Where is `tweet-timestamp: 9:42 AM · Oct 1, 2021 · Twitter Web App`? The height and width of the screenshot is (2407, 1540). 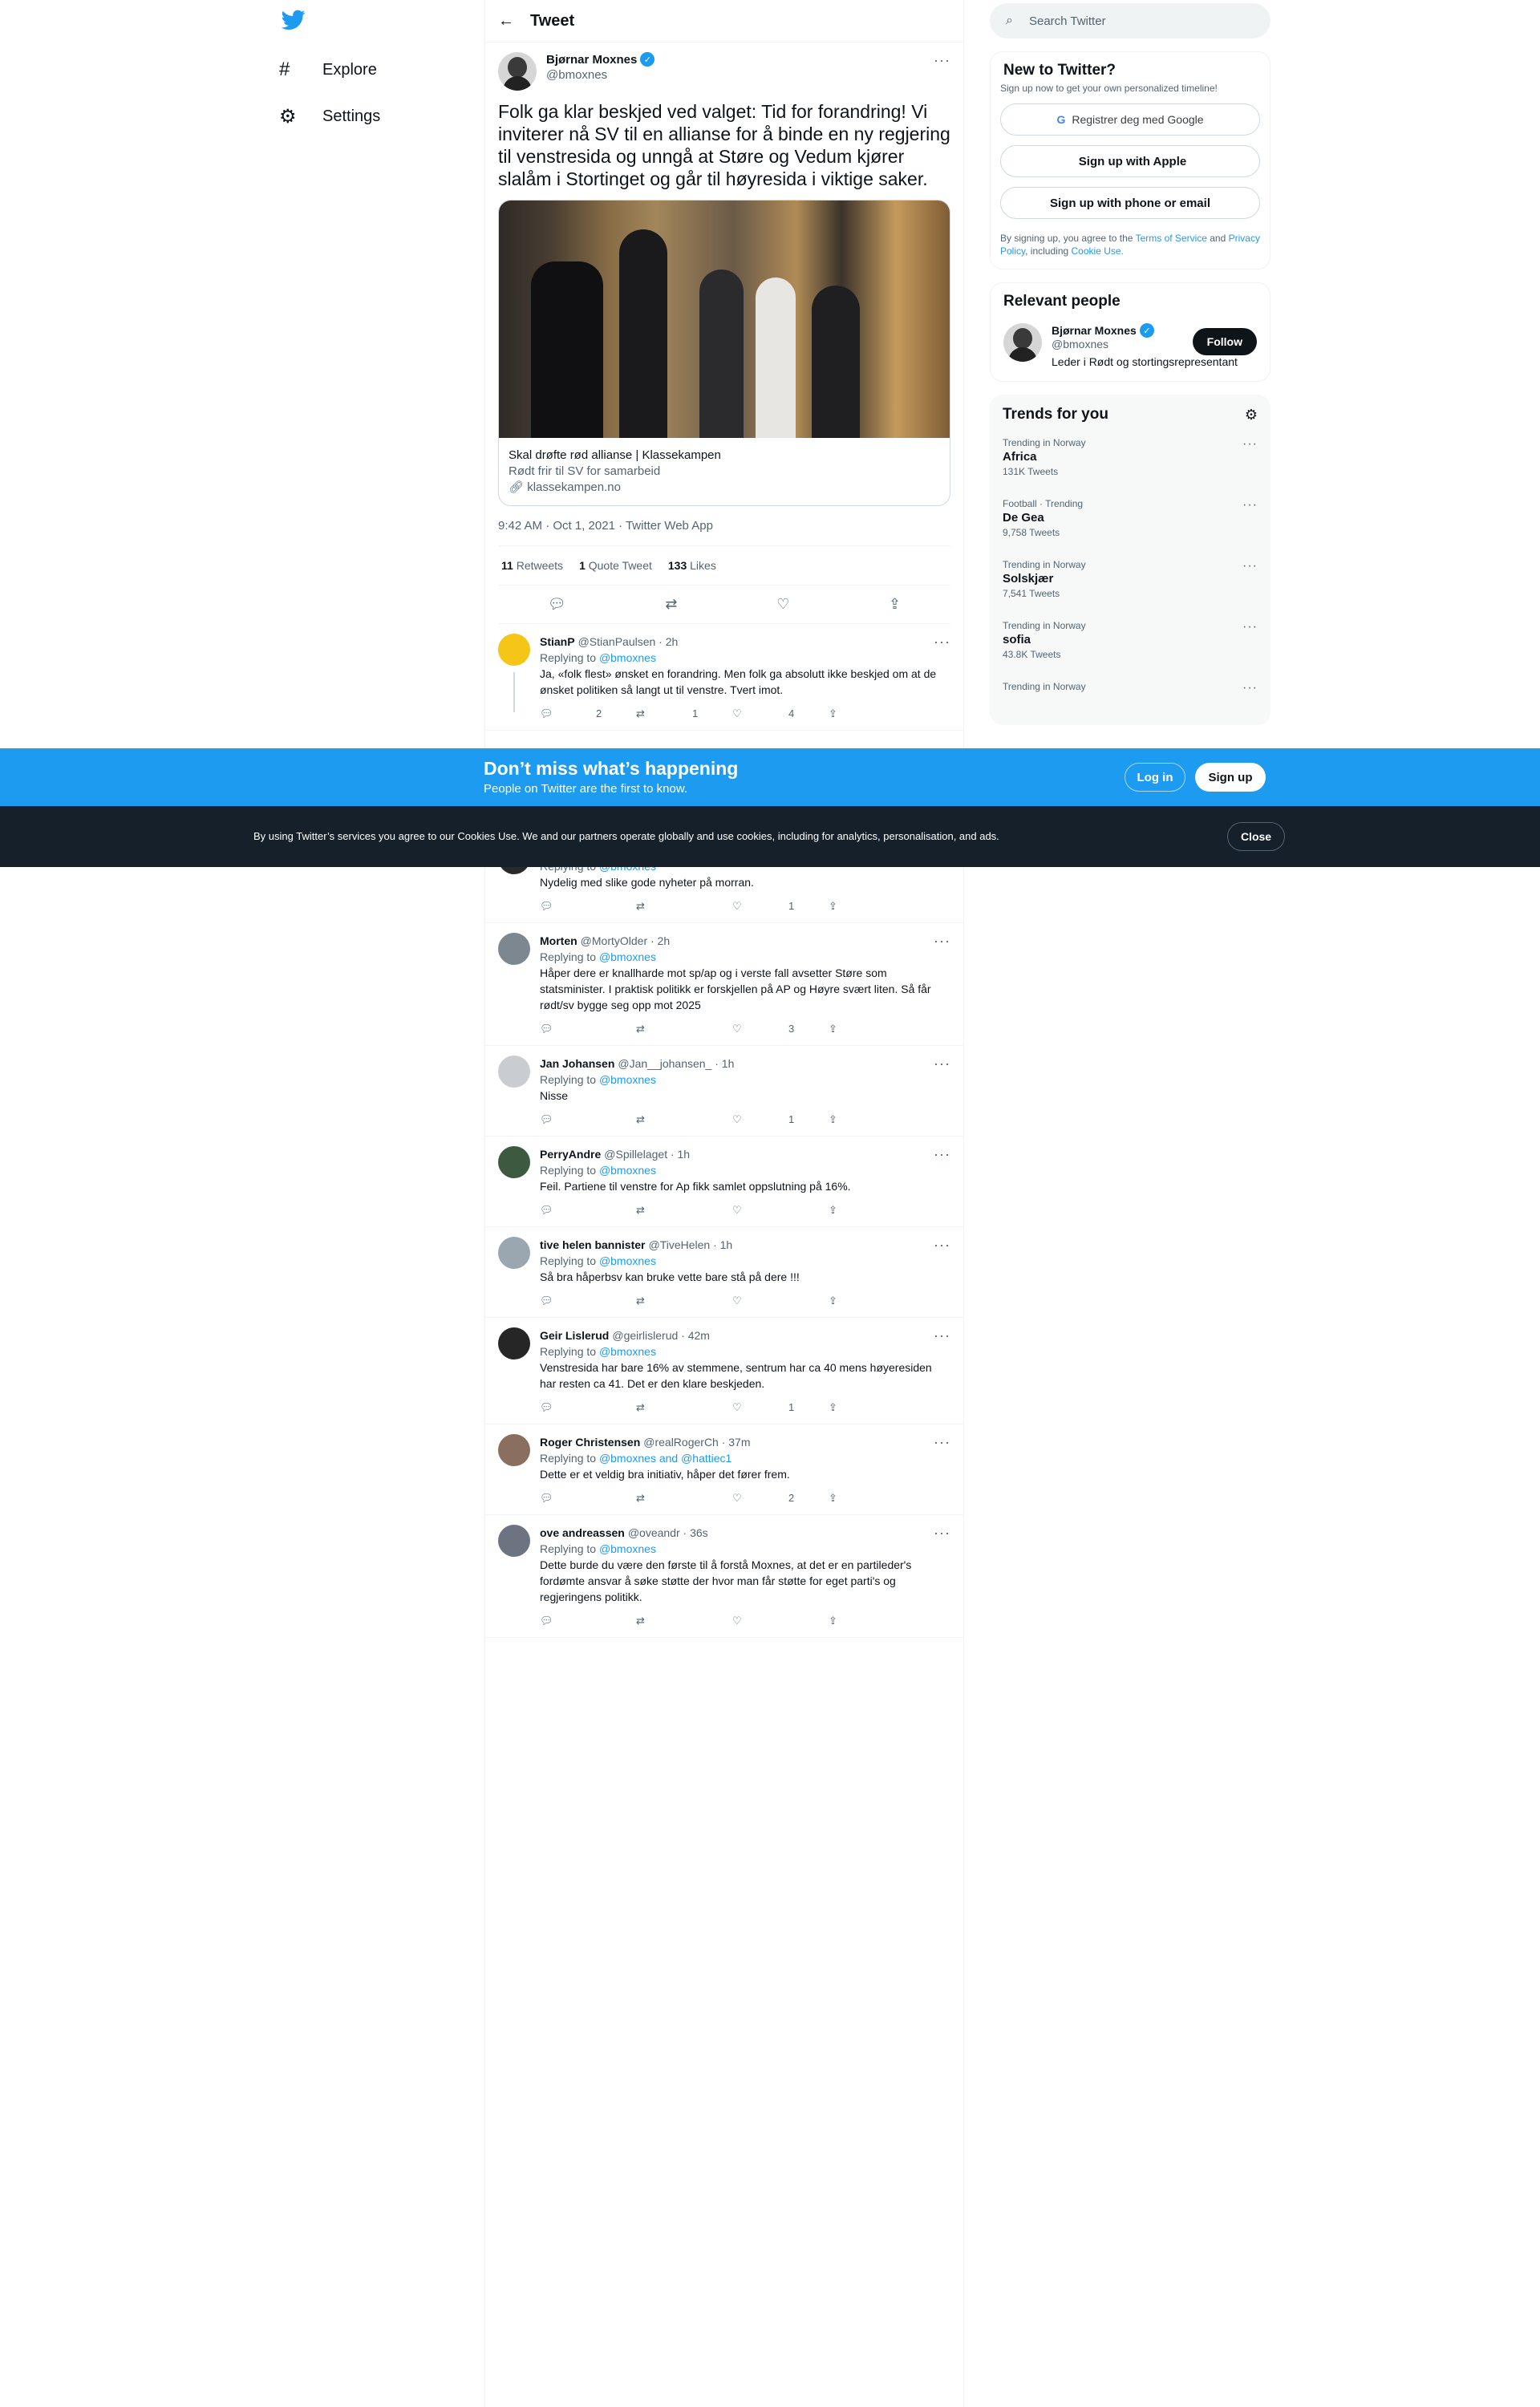 tweet-timestamp: 9:42 AM · Oct 1, 2021 · Twitter Web App is located at coordinates (724, 532).